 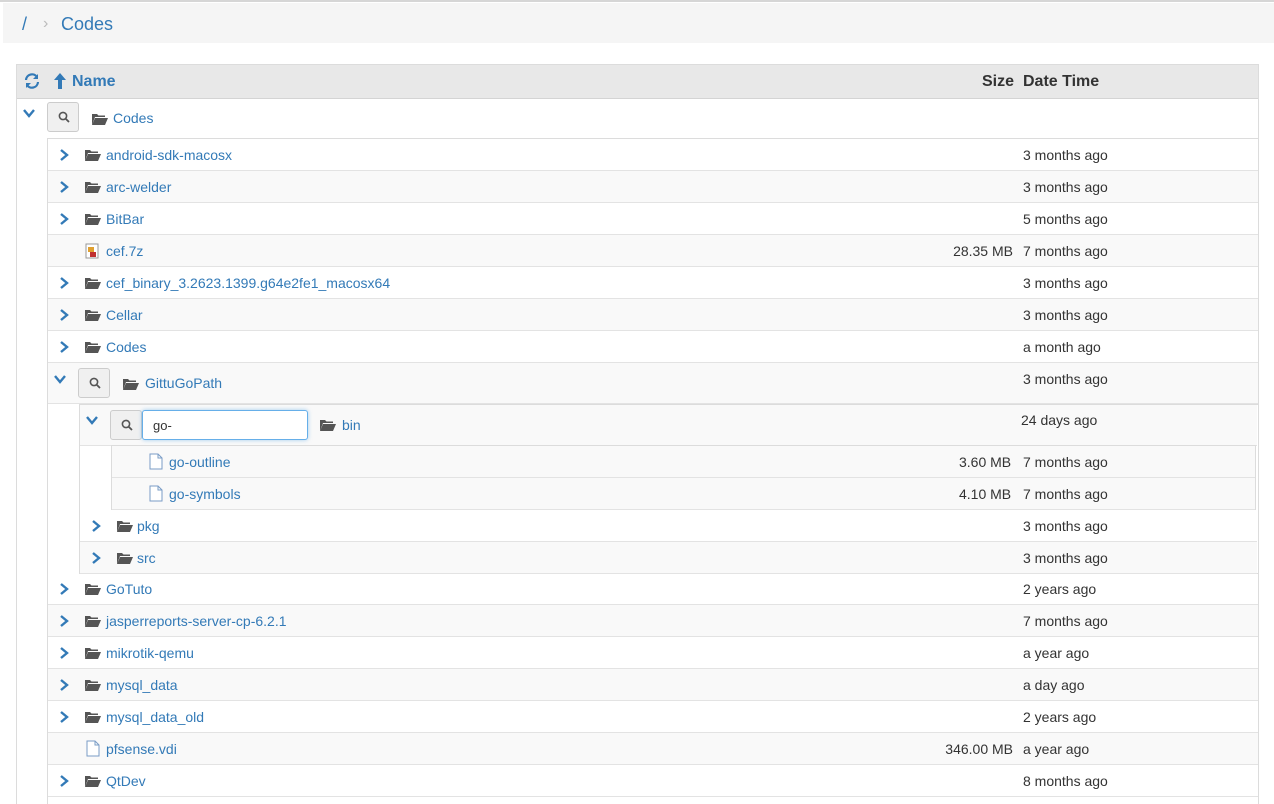 What do you see at coordinates (683, 494) in the screenshot?
I see `table-row: go-symbols 4.10 MB 7 months ago` at bounding box center [683, 494].